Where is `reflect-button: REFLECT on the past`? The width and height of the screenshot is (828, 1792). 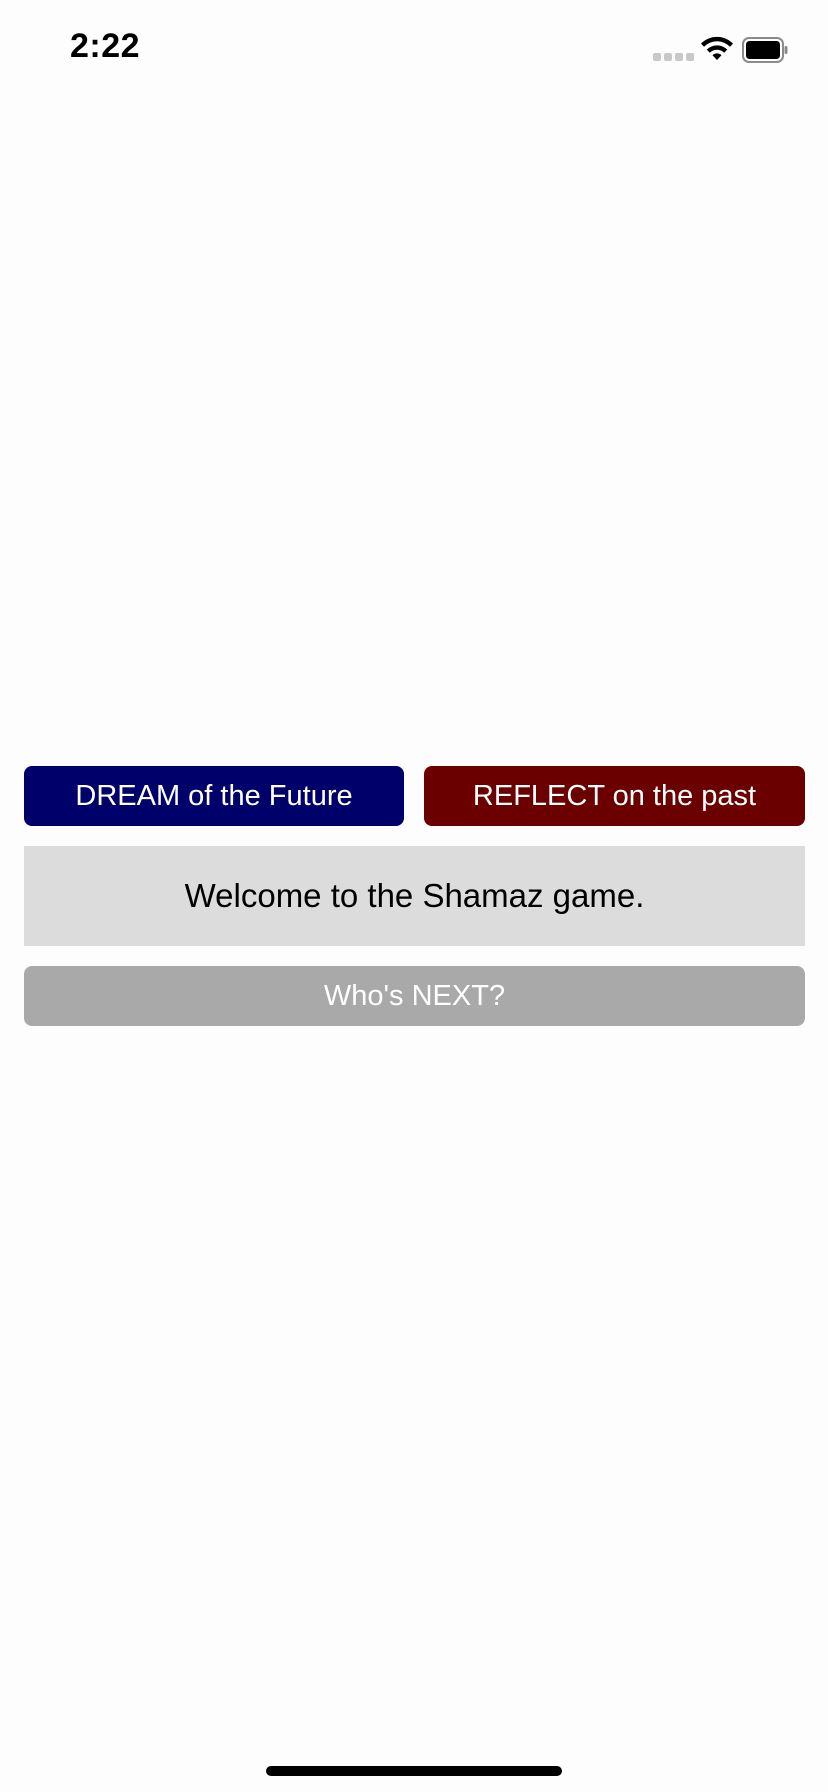 reflect-button: REFLECT on the past is located at coordinates (614, 796).